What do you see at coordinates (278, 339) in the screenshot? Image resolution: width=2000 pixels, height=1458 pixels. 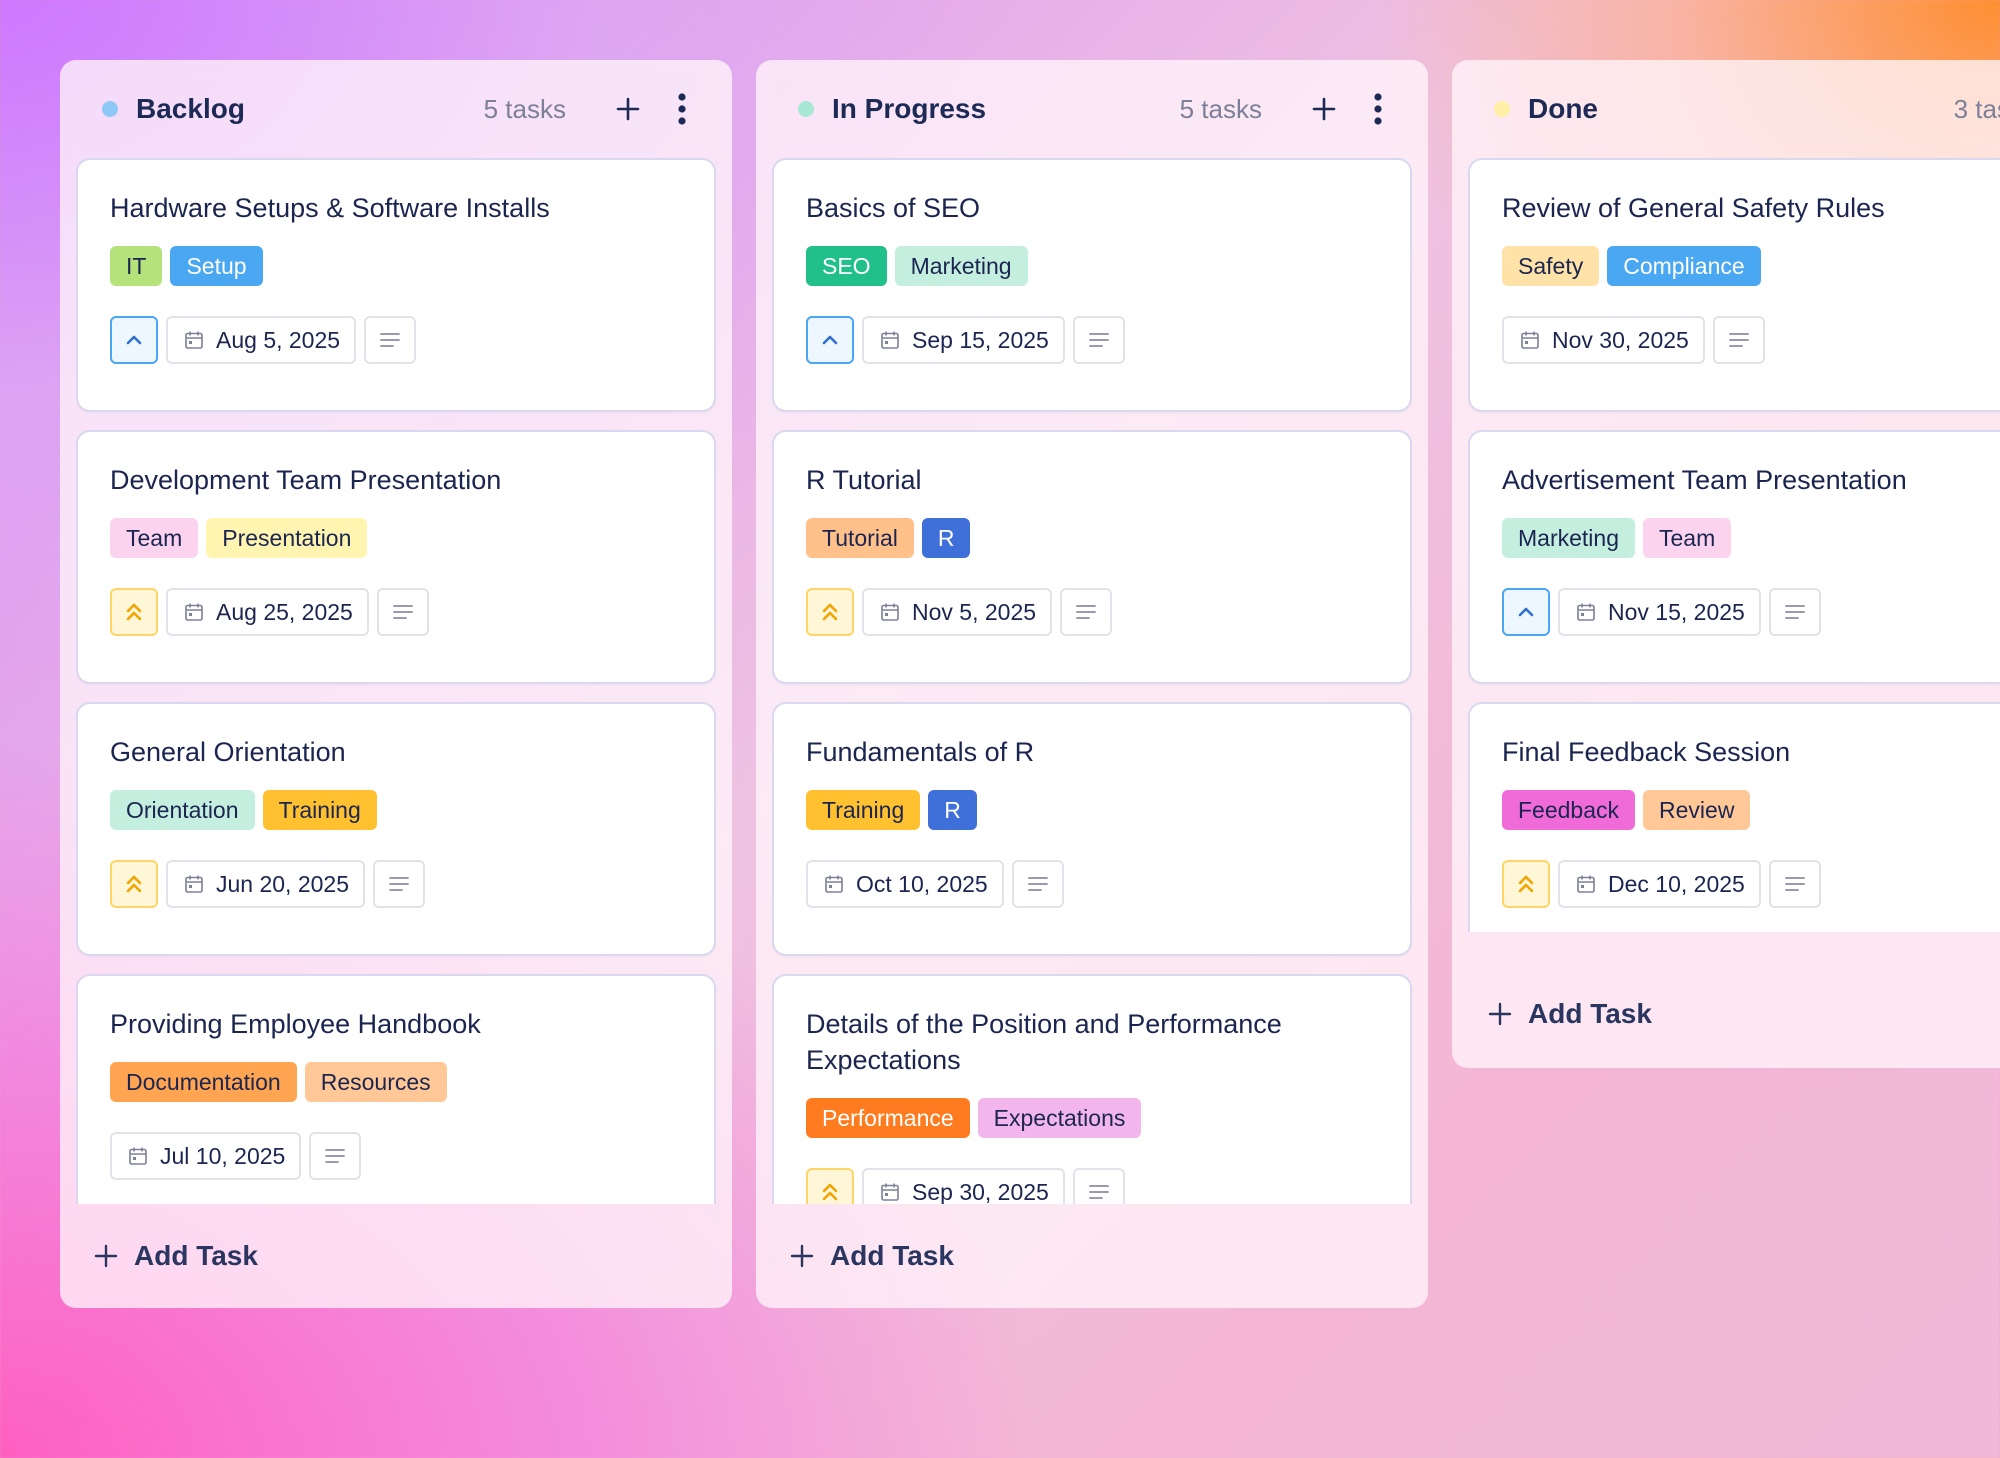 I see `due-date: Aug 5, 2025` at bounding box center [278, 339].